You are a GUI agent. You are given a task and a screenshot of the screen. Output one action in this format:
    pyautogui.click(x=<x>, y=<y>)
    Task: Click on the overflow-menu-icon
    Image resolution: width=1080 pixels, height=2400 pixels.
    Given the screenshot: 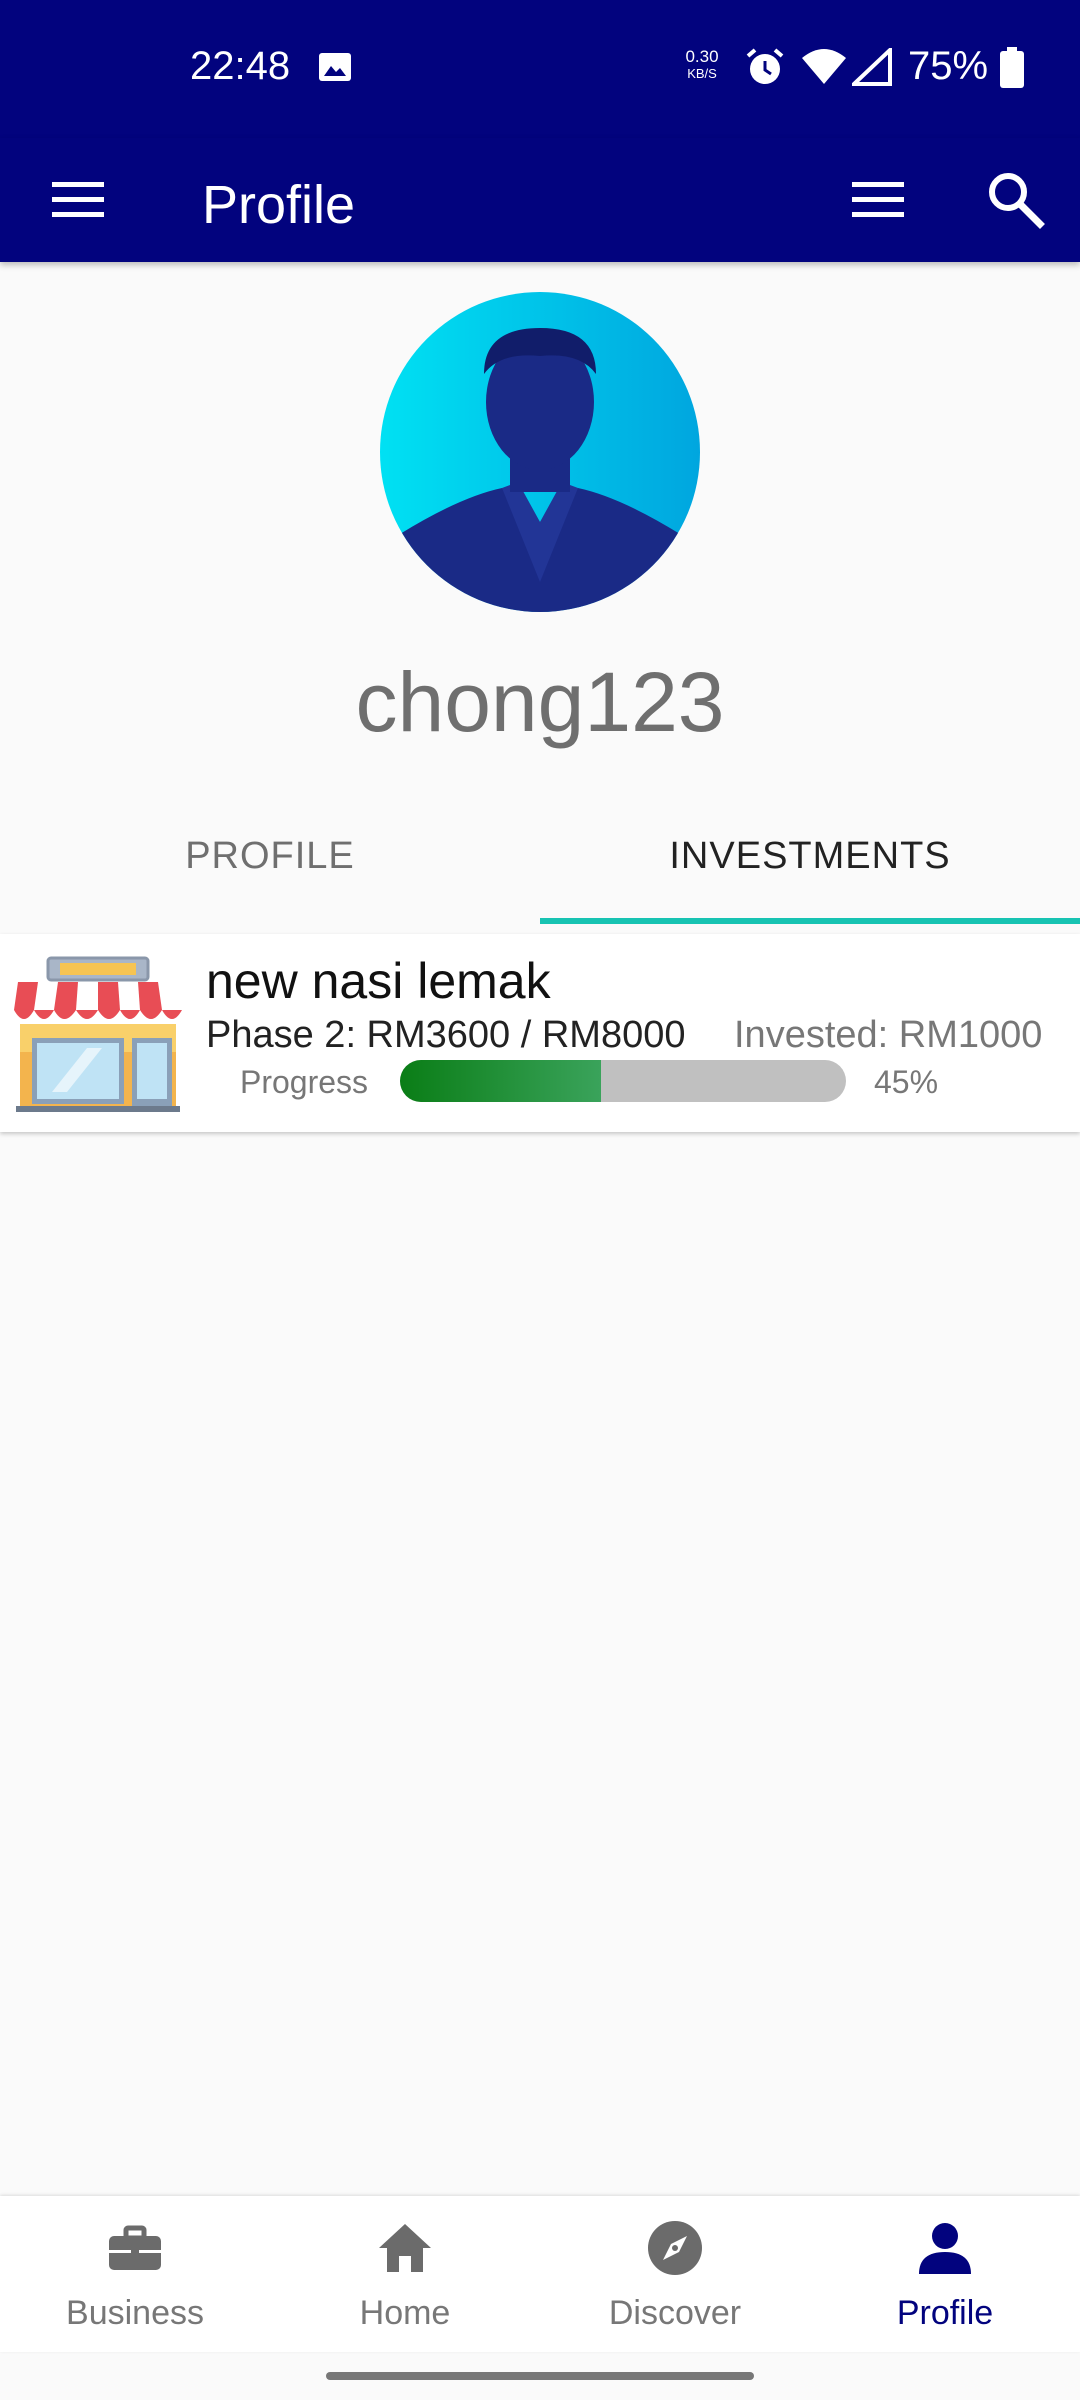 What is the action you would take?
    pyautogui.click(x=878, y=200)
    